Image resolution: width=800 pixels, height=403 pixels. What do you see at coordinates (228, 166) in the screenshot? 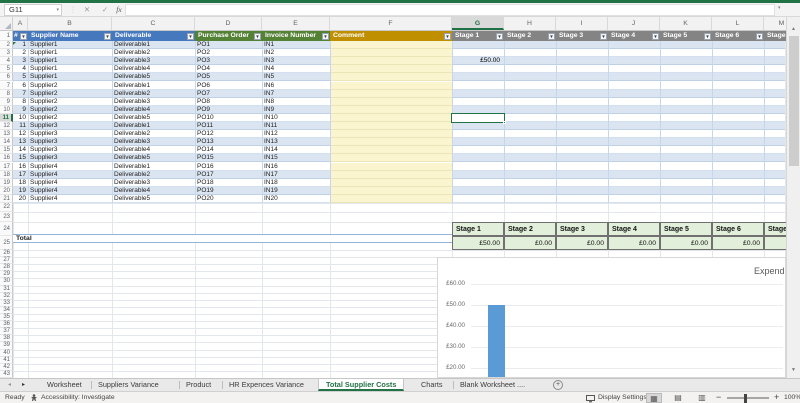
I see `cell-D17: PO16` at bounding box center [228, 166].